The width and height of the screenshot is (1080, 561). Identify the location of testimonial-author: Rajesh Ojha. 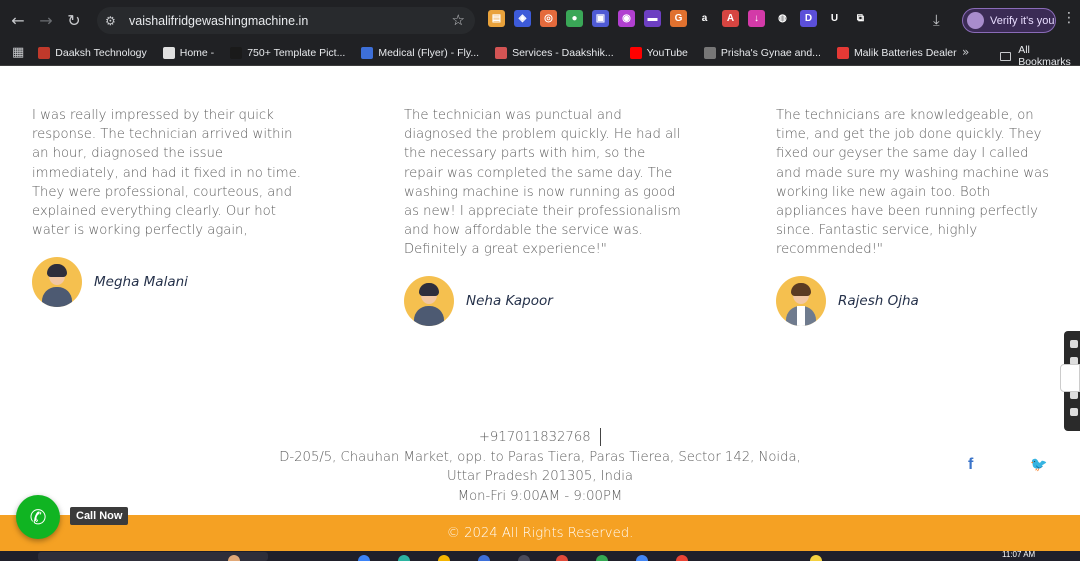
(847, 301).